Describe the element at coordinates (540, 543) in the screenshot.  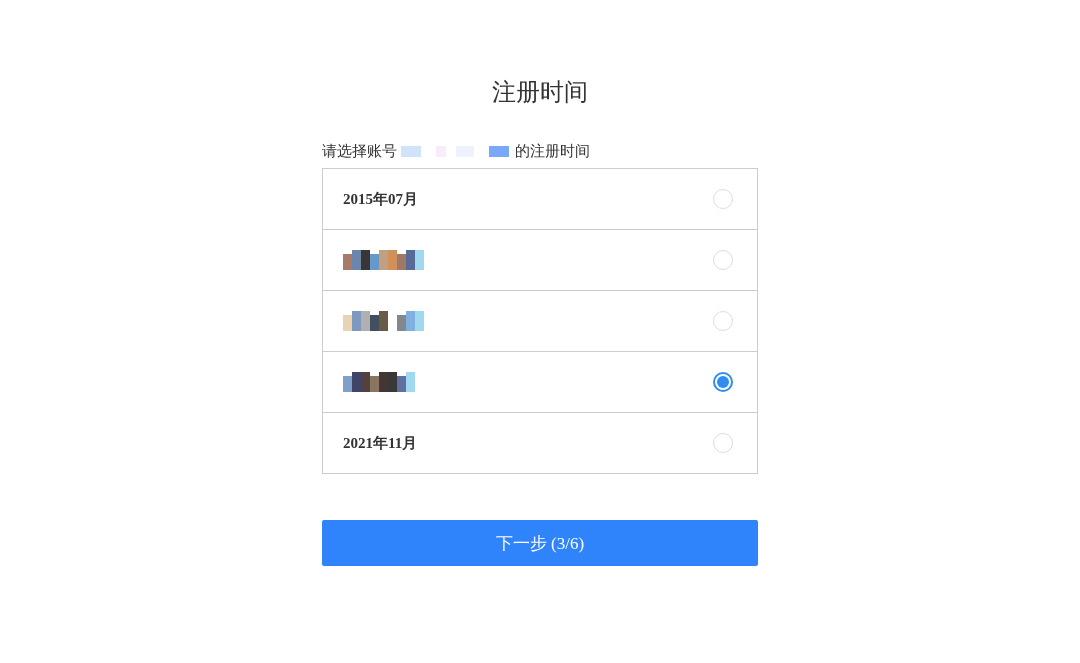
I see `next-button: 下一步 (3/6)` at that location.